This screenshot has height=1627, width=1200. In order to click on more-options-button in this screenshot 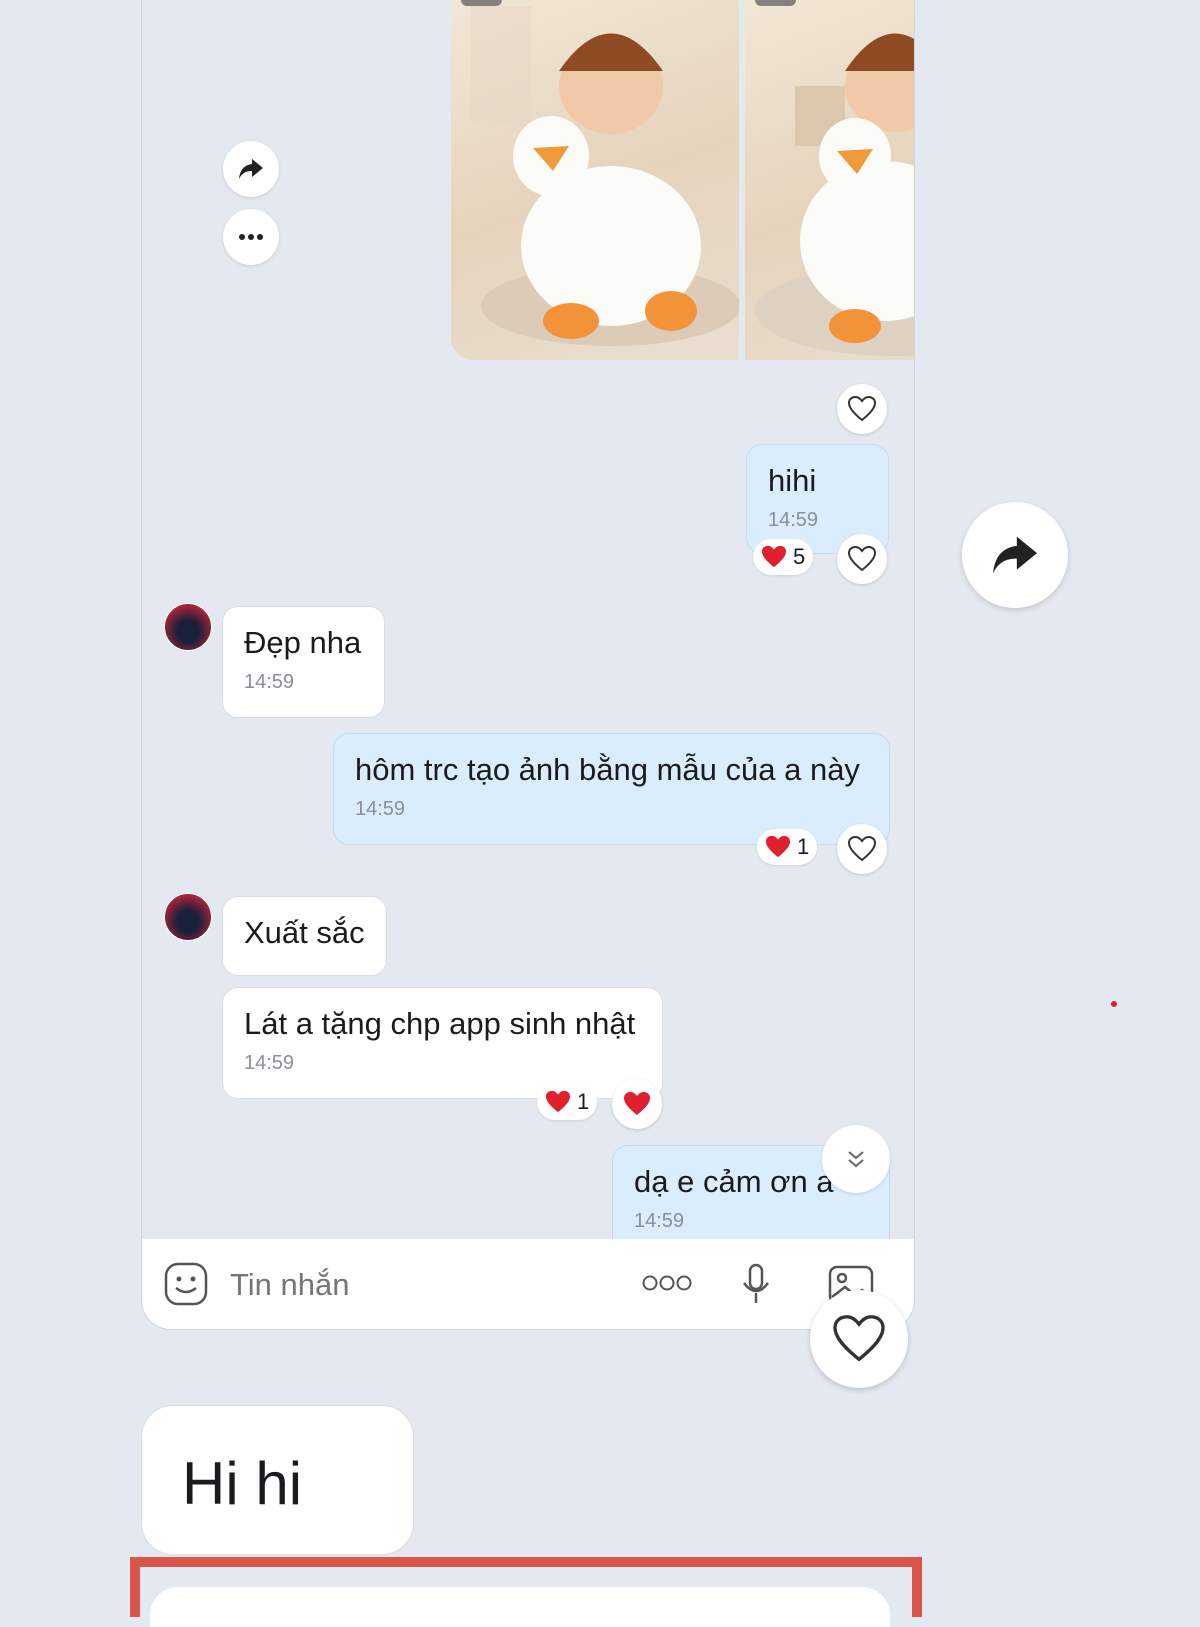, I will do `click(251, 237)`.